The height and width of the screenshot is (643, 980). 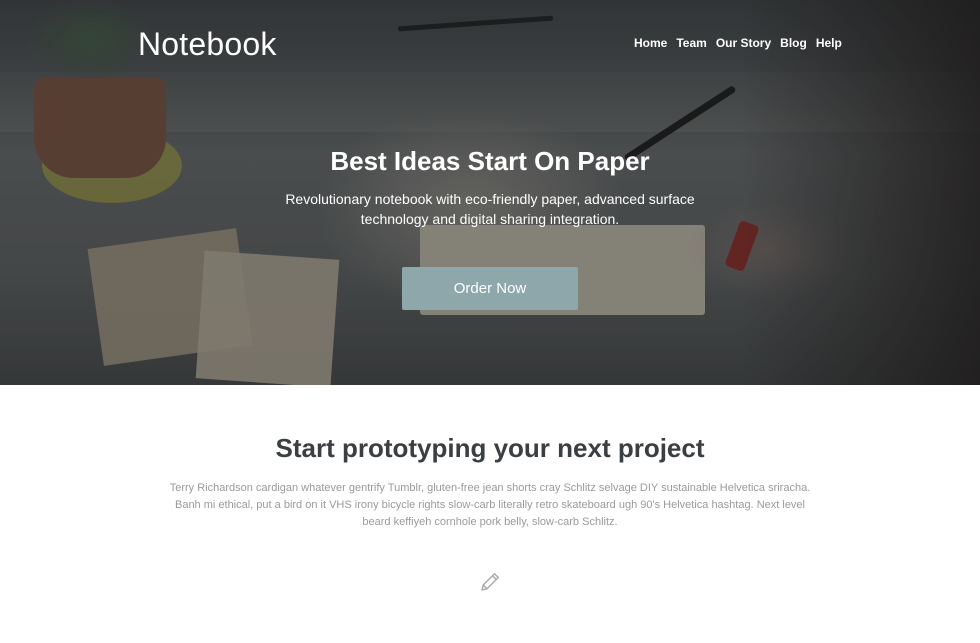 What do you see at coordinates (490, 288) in the screenshot?
I see `order-now-button: Order Now` at bounding box center [490, 288].